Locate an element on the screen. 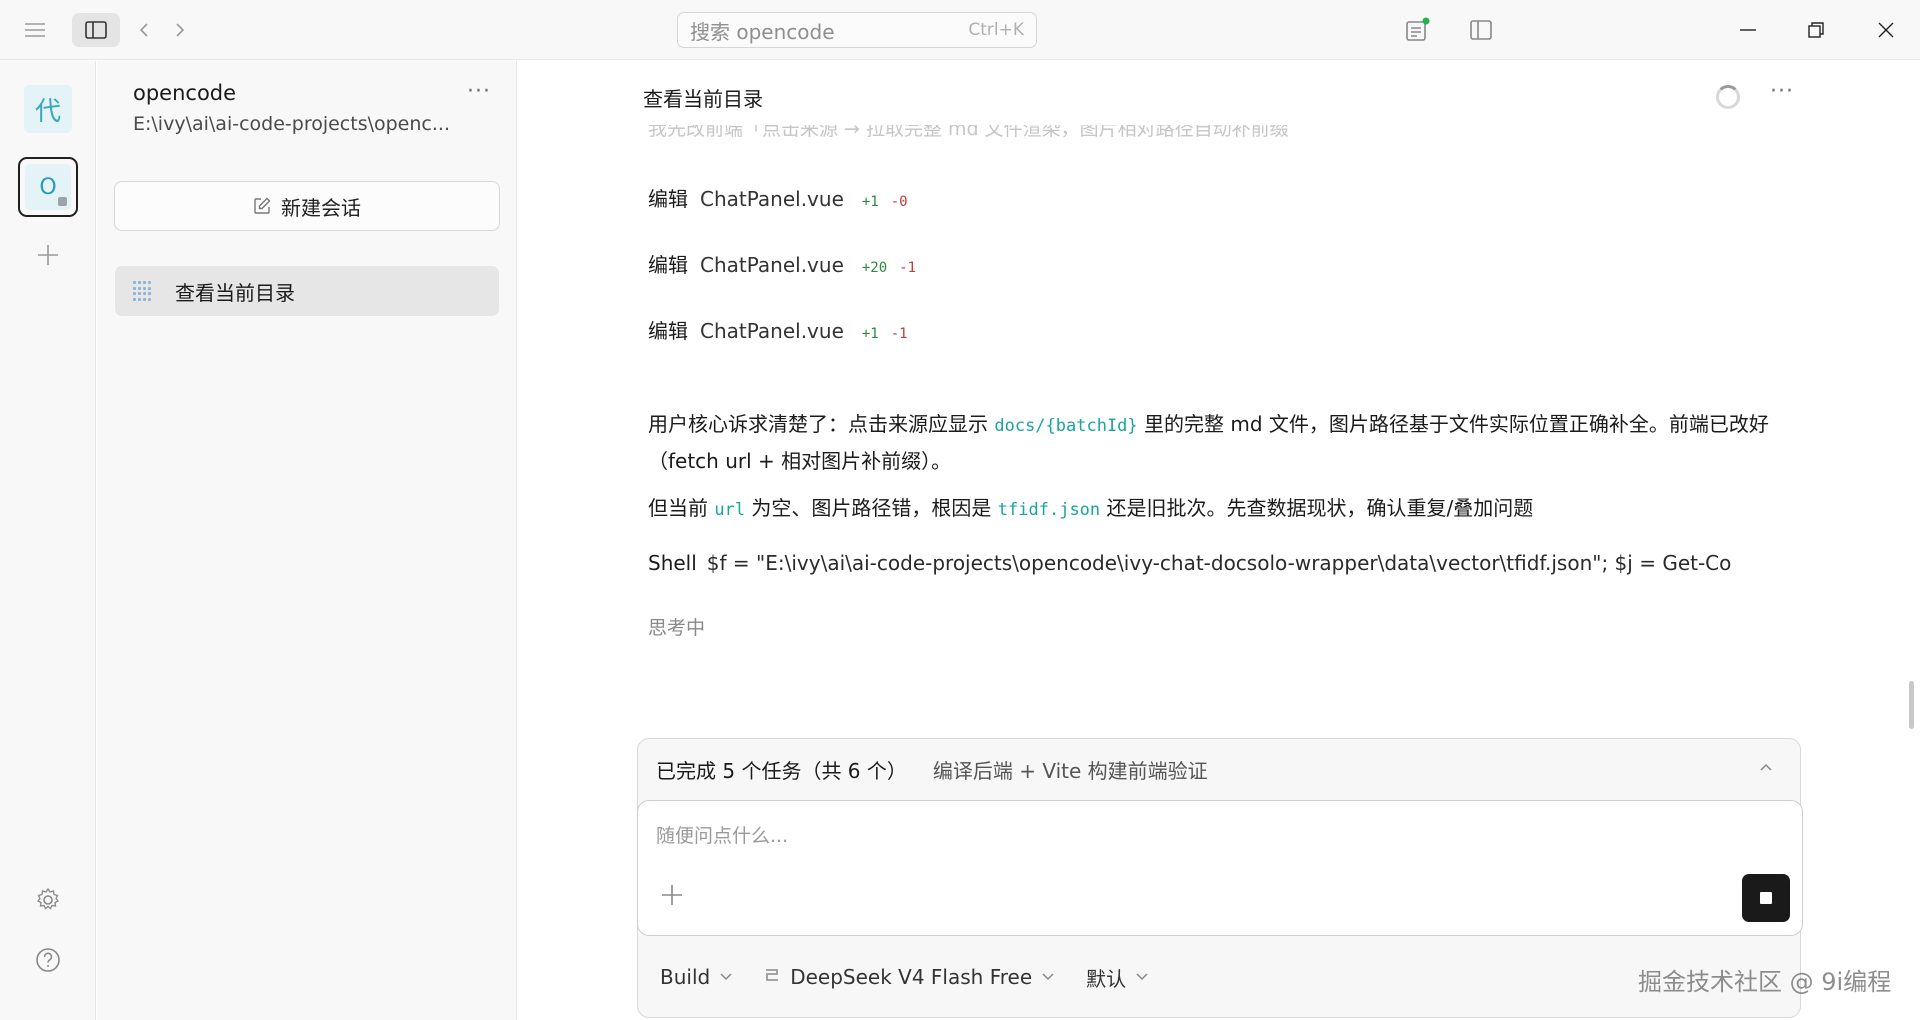  diff-added: +20 is located at coordinates (874, 268).